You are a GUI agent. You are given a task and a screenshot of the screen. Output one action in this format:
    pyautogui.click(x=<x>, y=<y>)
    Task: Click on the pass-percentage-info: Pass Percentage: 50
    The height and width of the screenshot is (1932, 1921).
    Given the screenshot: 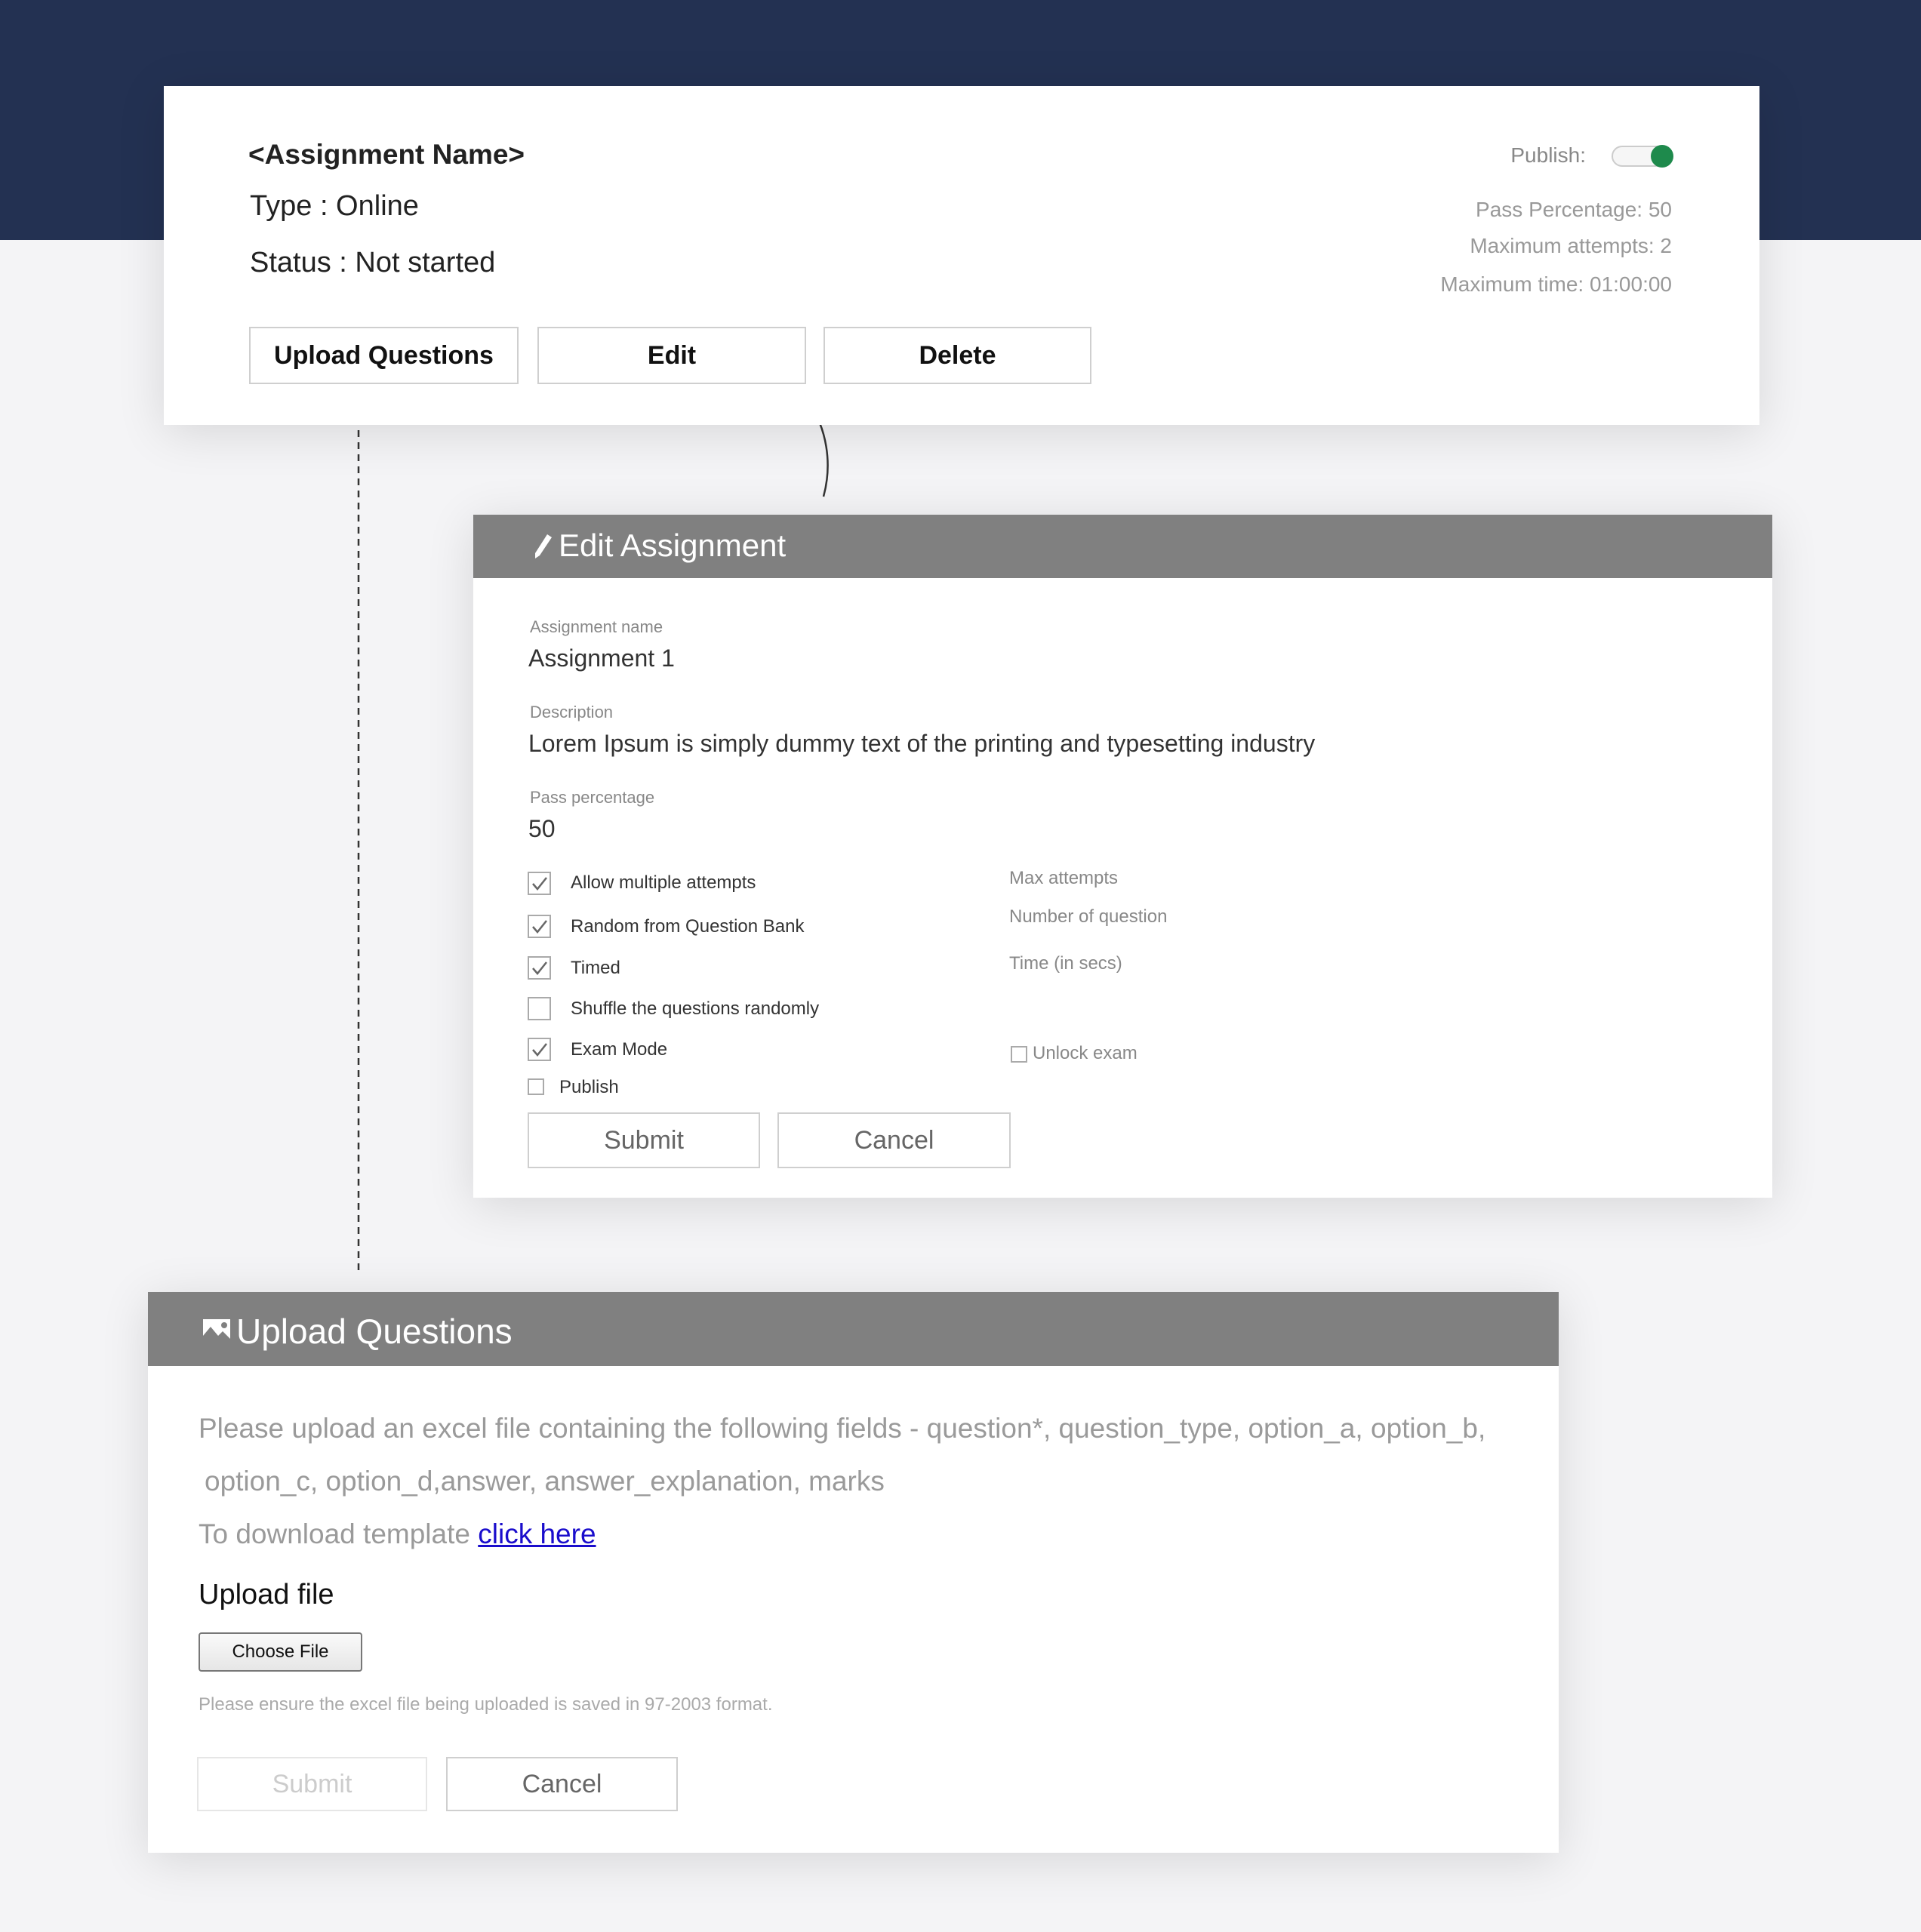 What is the action you would take?
    pyautogui.click(x=1574, y=209)
    